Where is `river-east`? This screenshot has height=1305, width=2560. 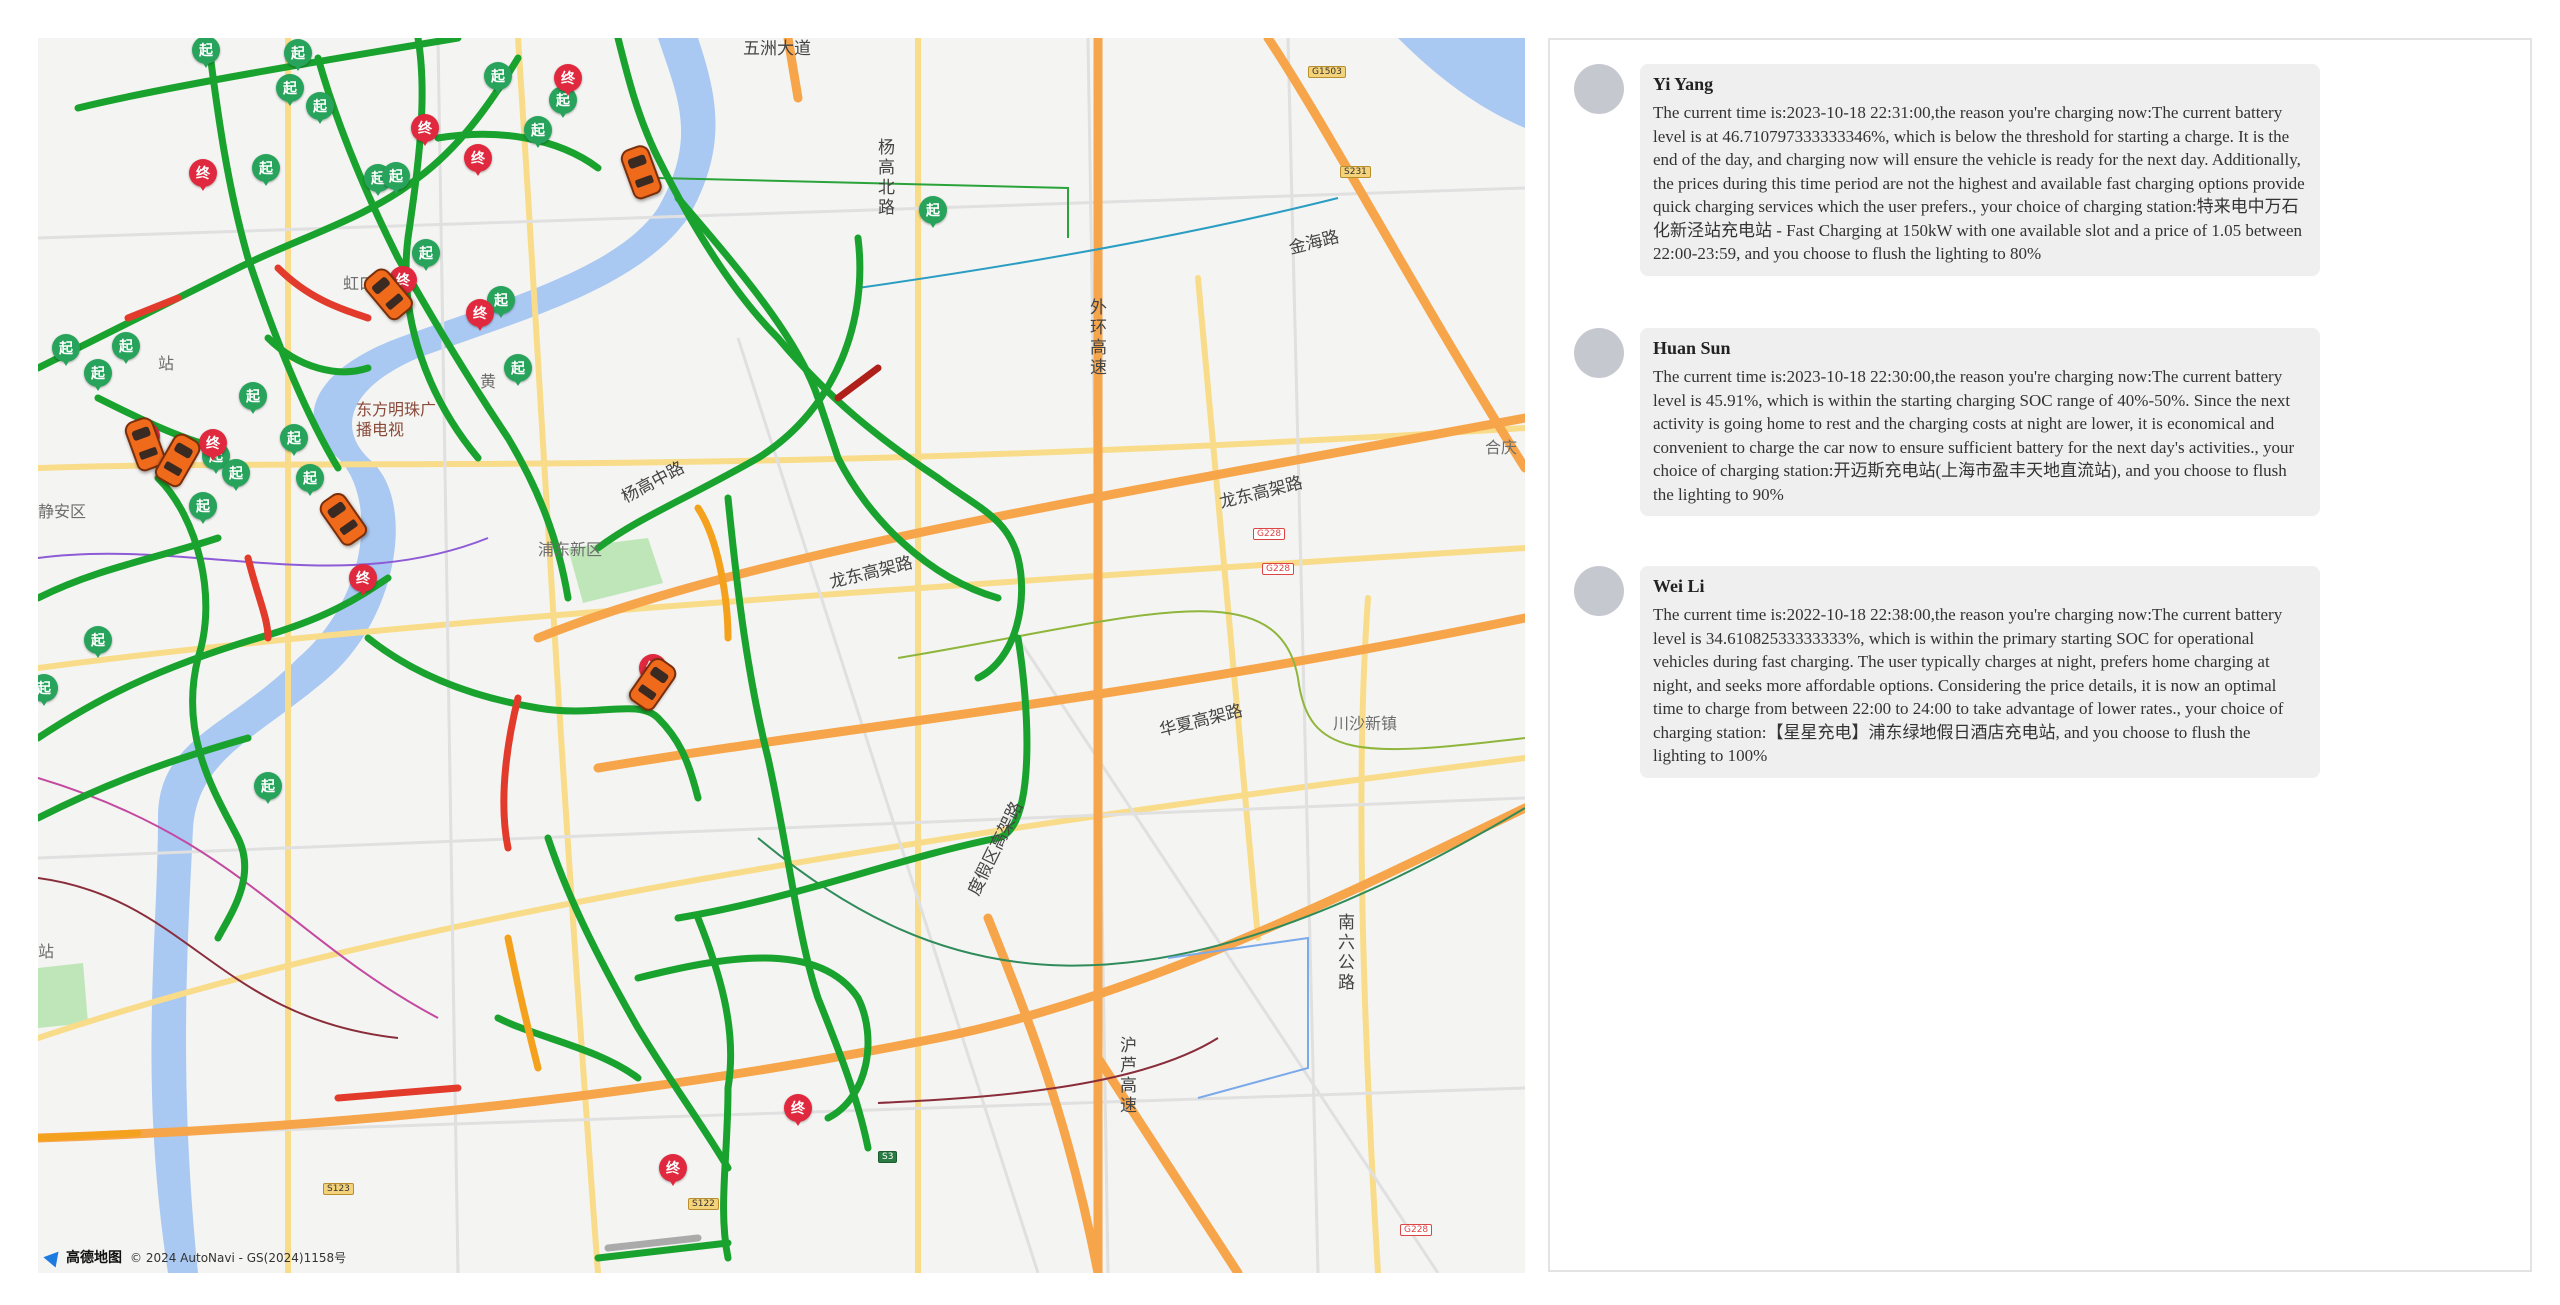
river-east is located at coordinates (1461, 83).